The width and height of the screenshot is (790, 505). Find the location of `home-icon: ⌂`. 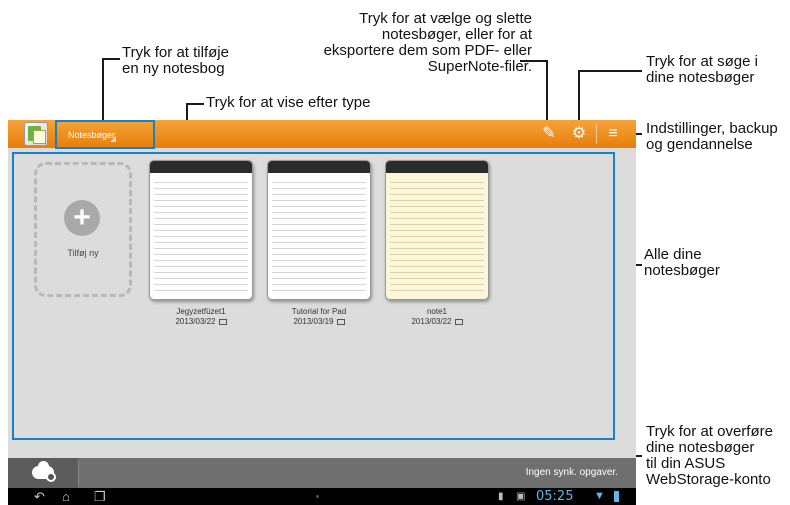

home-icon: ⌂ is located at coordinates (66, 496).